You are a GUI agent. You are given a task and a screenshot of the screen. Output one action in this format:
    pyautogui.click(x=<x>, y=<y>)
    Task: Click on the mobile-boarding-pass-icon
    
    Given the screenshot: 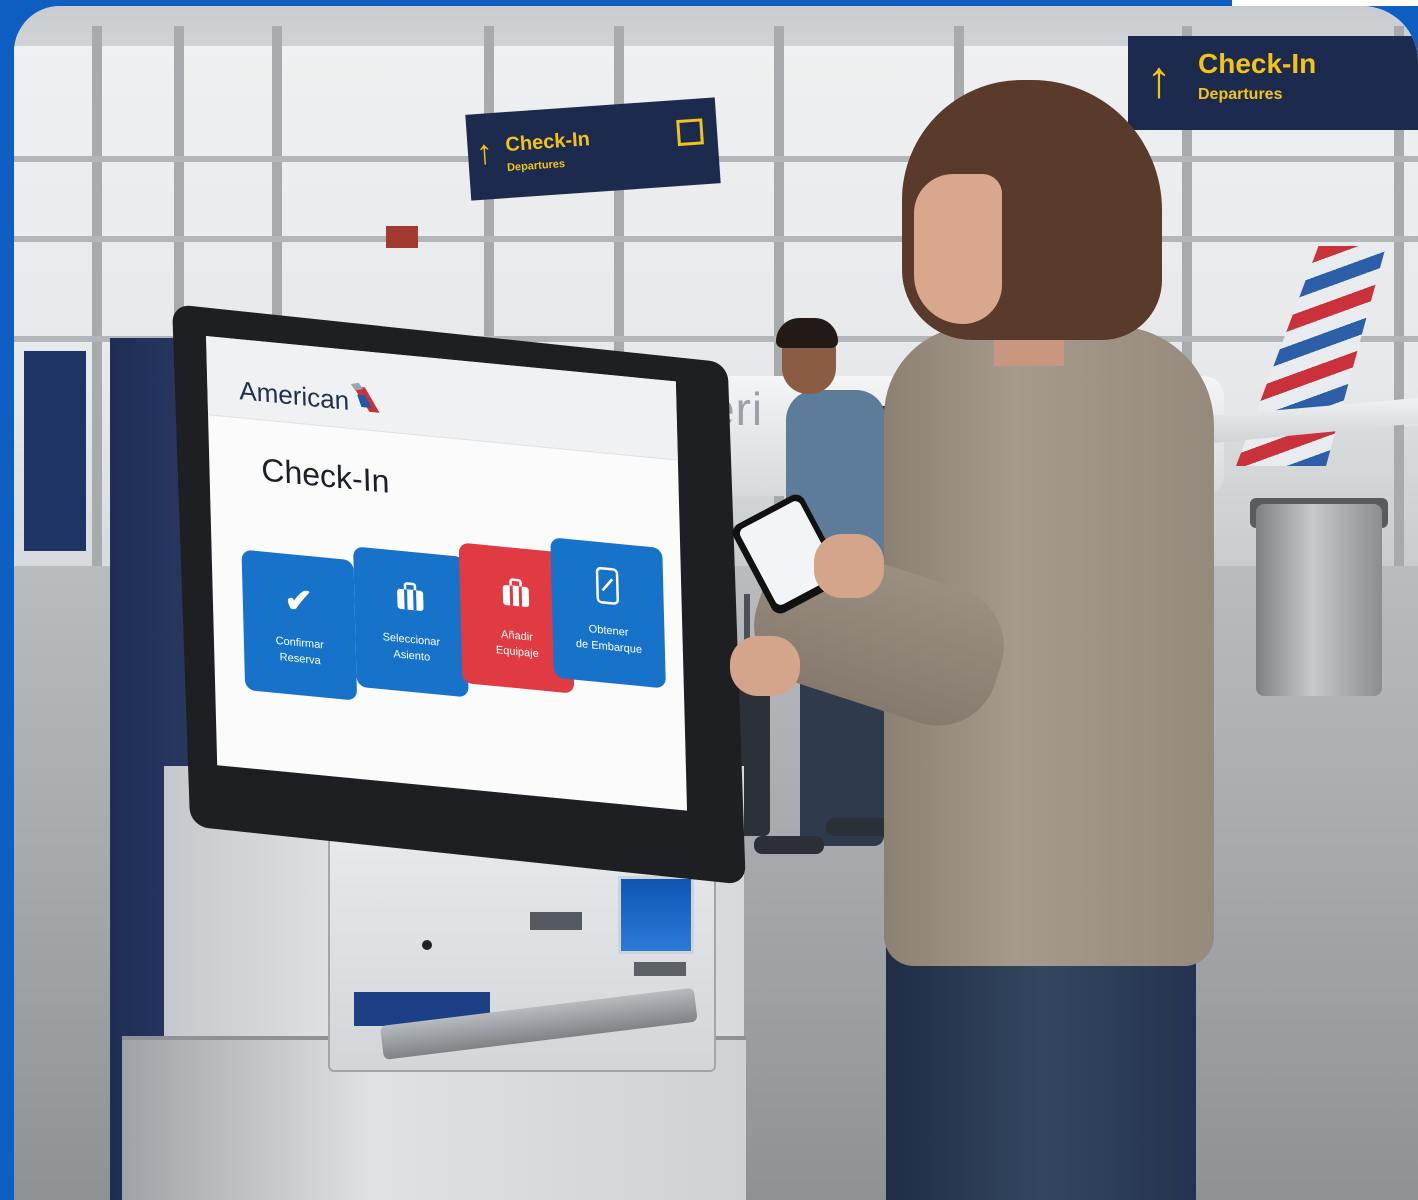 What is the action you would take?
    pyautogui.click(x=607, y=585)
    